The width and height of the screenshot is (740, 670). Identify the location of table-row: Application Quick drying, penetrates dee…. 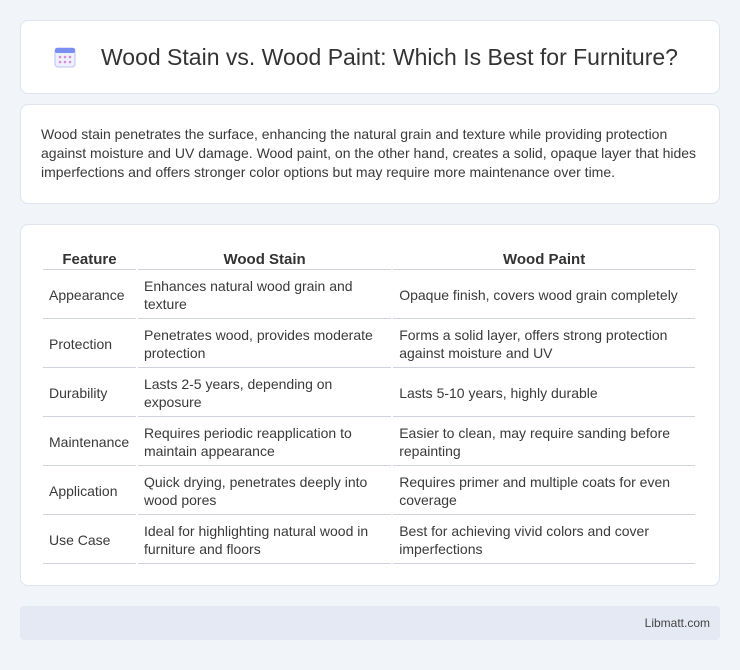
(369, 491).